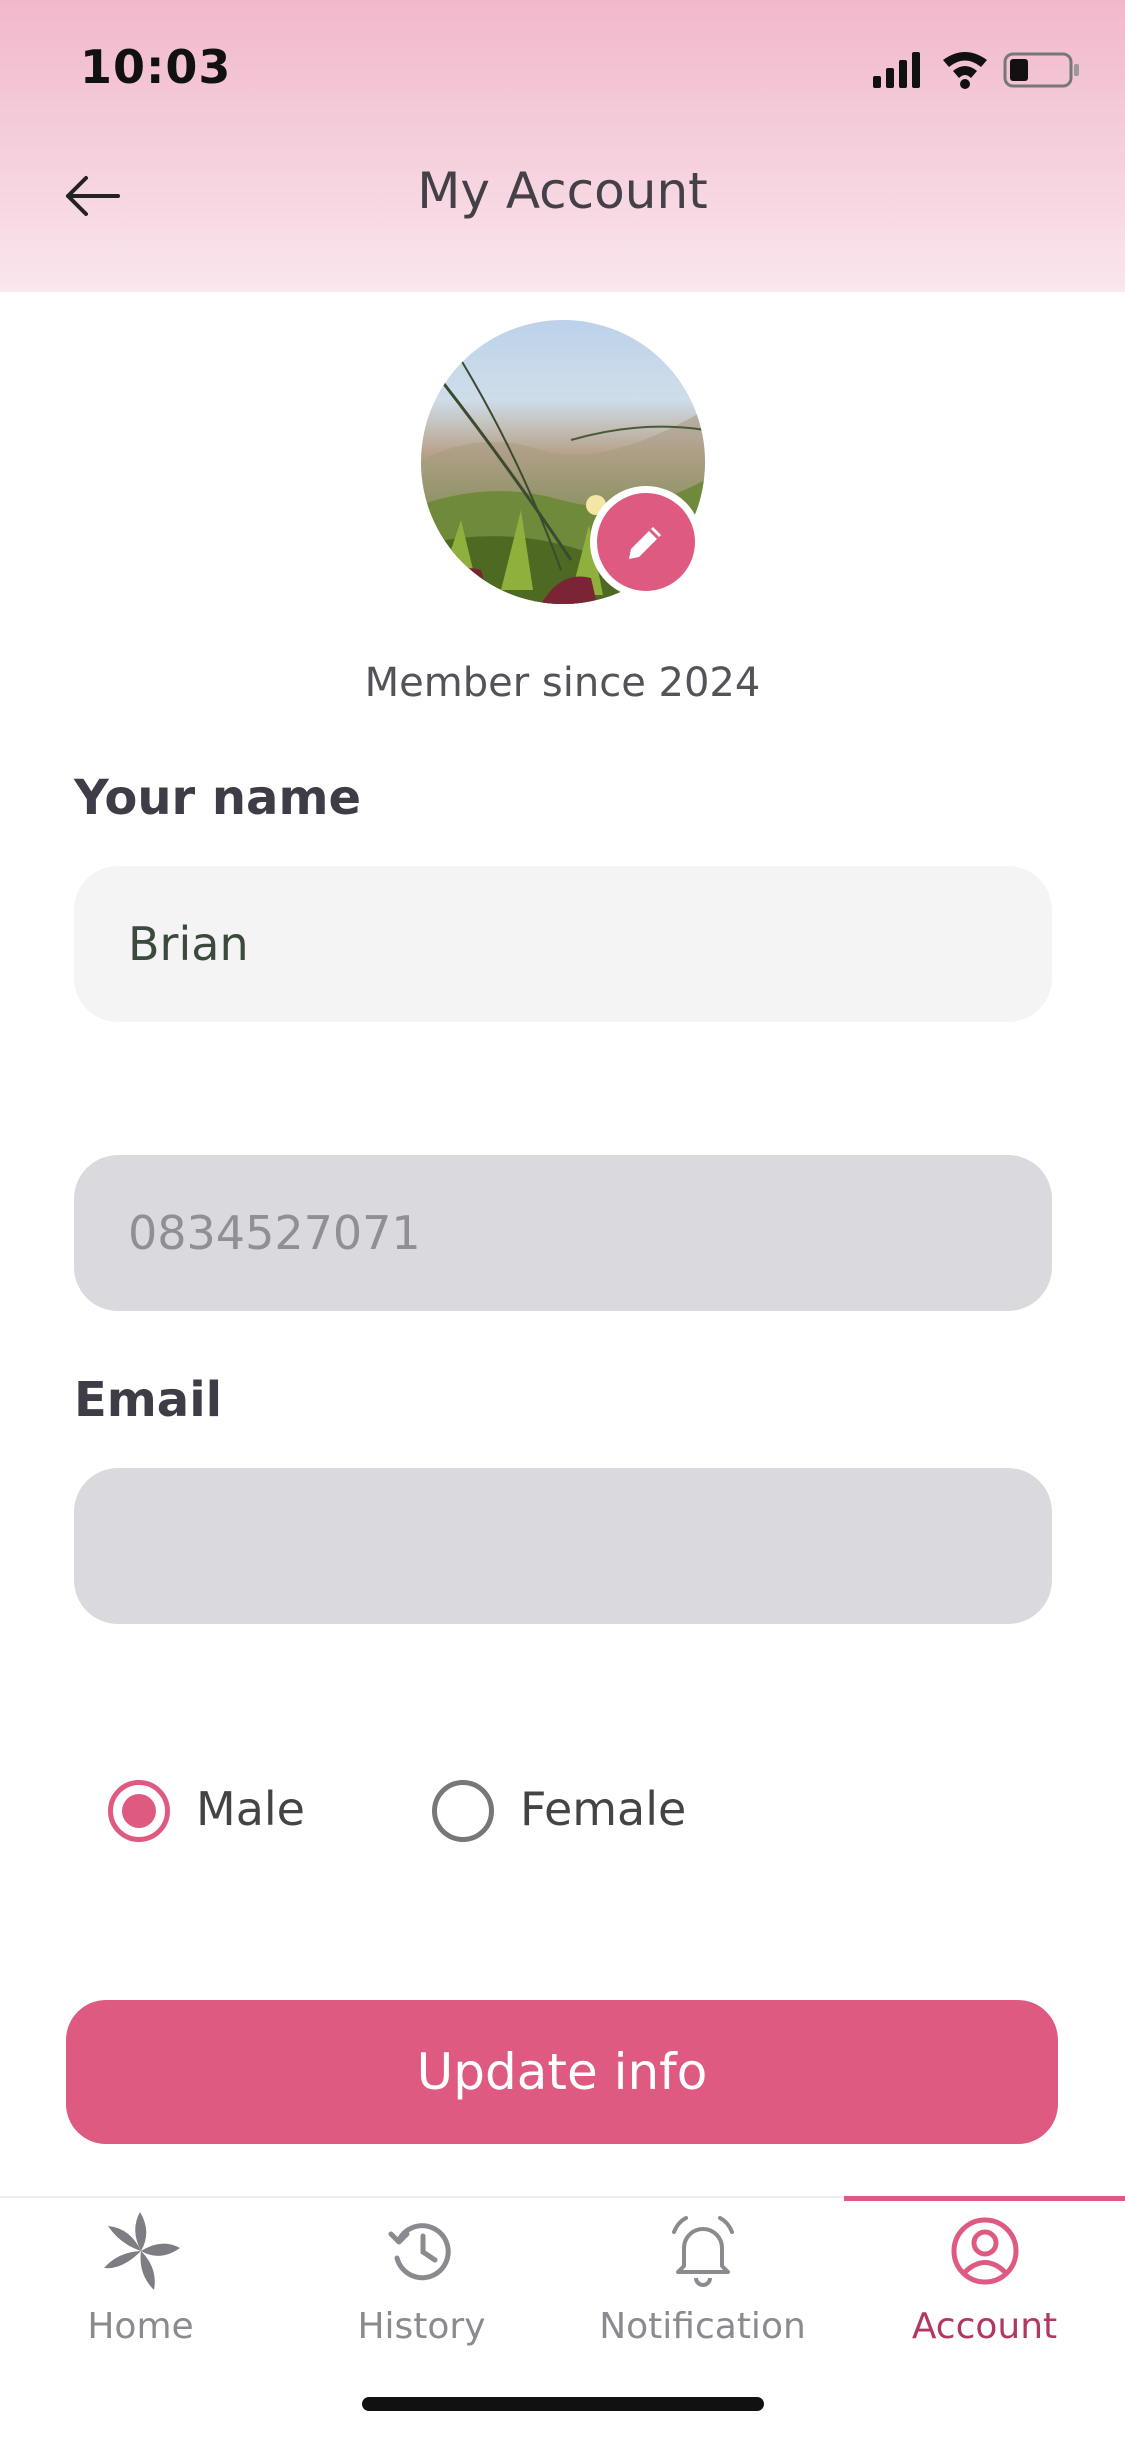 This screenshot has width=1125, height=2438. I want to click on update-info-button: Update info, so click(562, 2072).